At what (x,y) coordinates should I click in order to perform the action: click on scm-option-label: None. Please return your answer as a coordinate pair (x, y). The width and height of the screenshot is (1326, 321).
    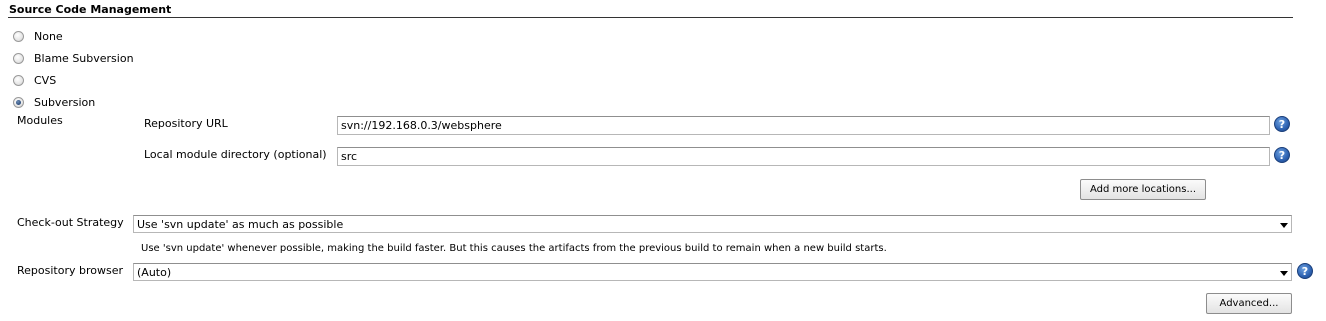
    Looking at the image, I should click on (48, 36).